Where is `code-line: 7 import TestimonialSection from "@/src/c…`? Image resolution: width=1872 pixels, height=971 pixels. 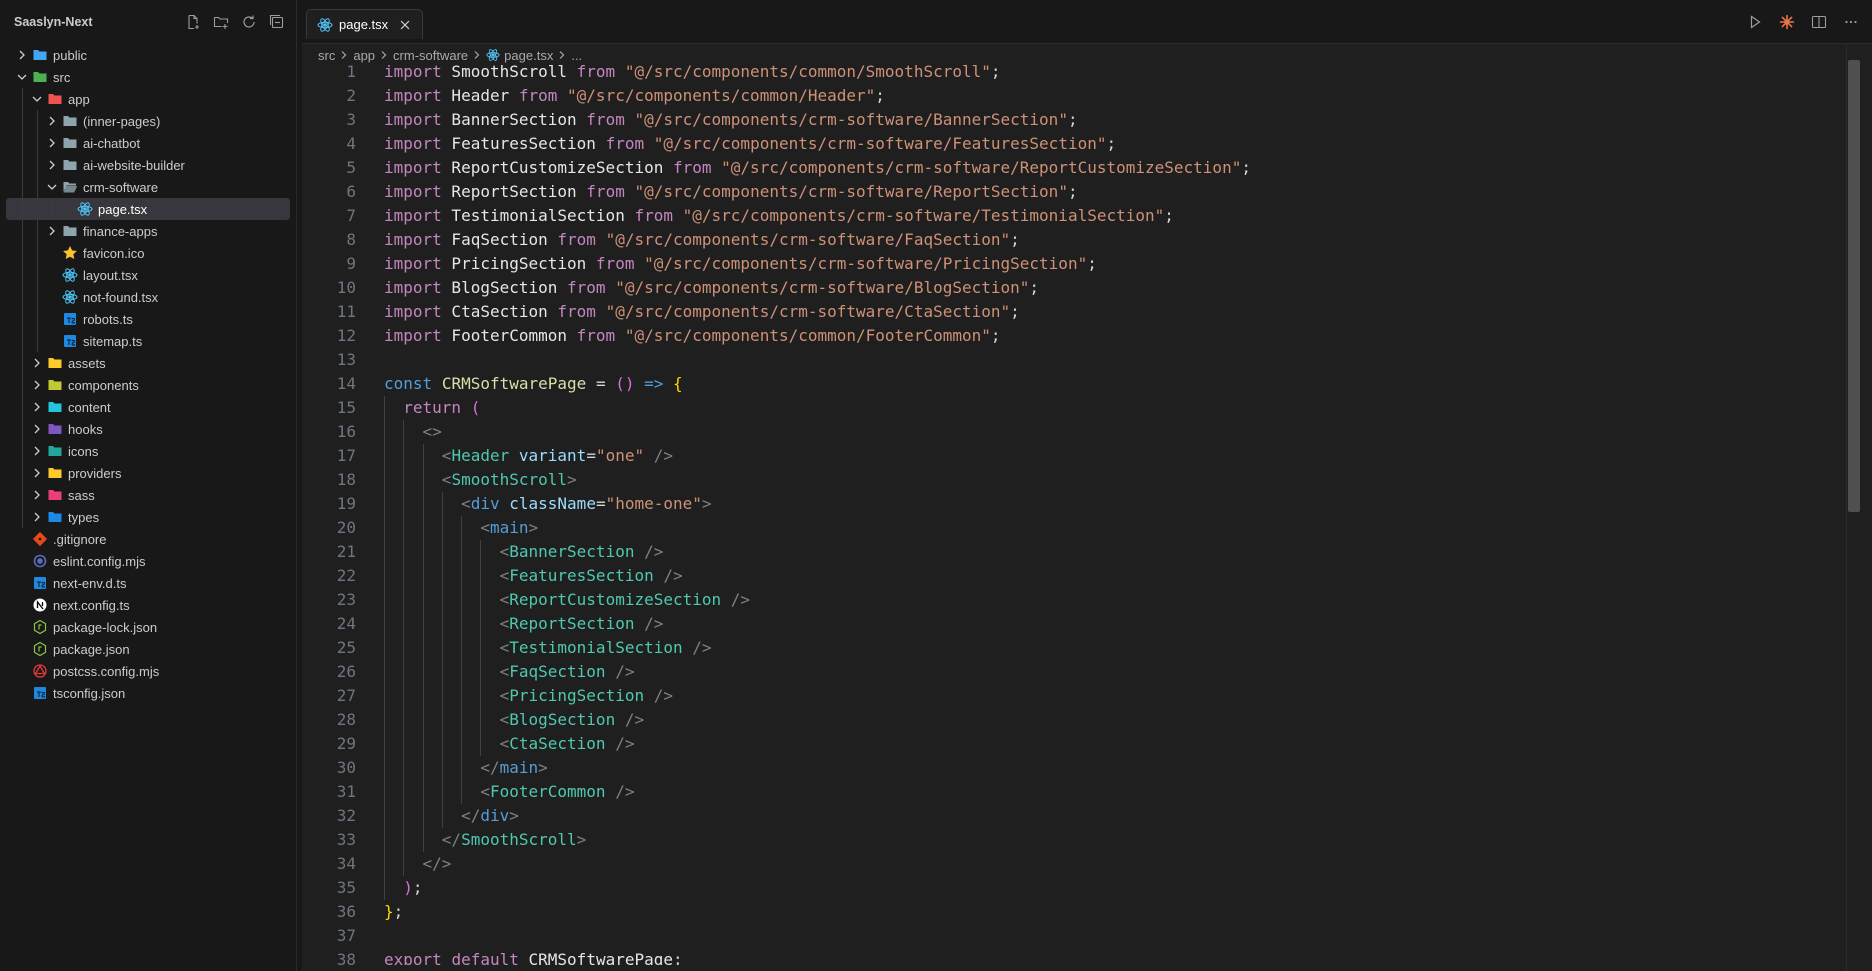
code-line: 7 import TestimonialSection from "@/src/c… is located at coordinates (1074, 216).